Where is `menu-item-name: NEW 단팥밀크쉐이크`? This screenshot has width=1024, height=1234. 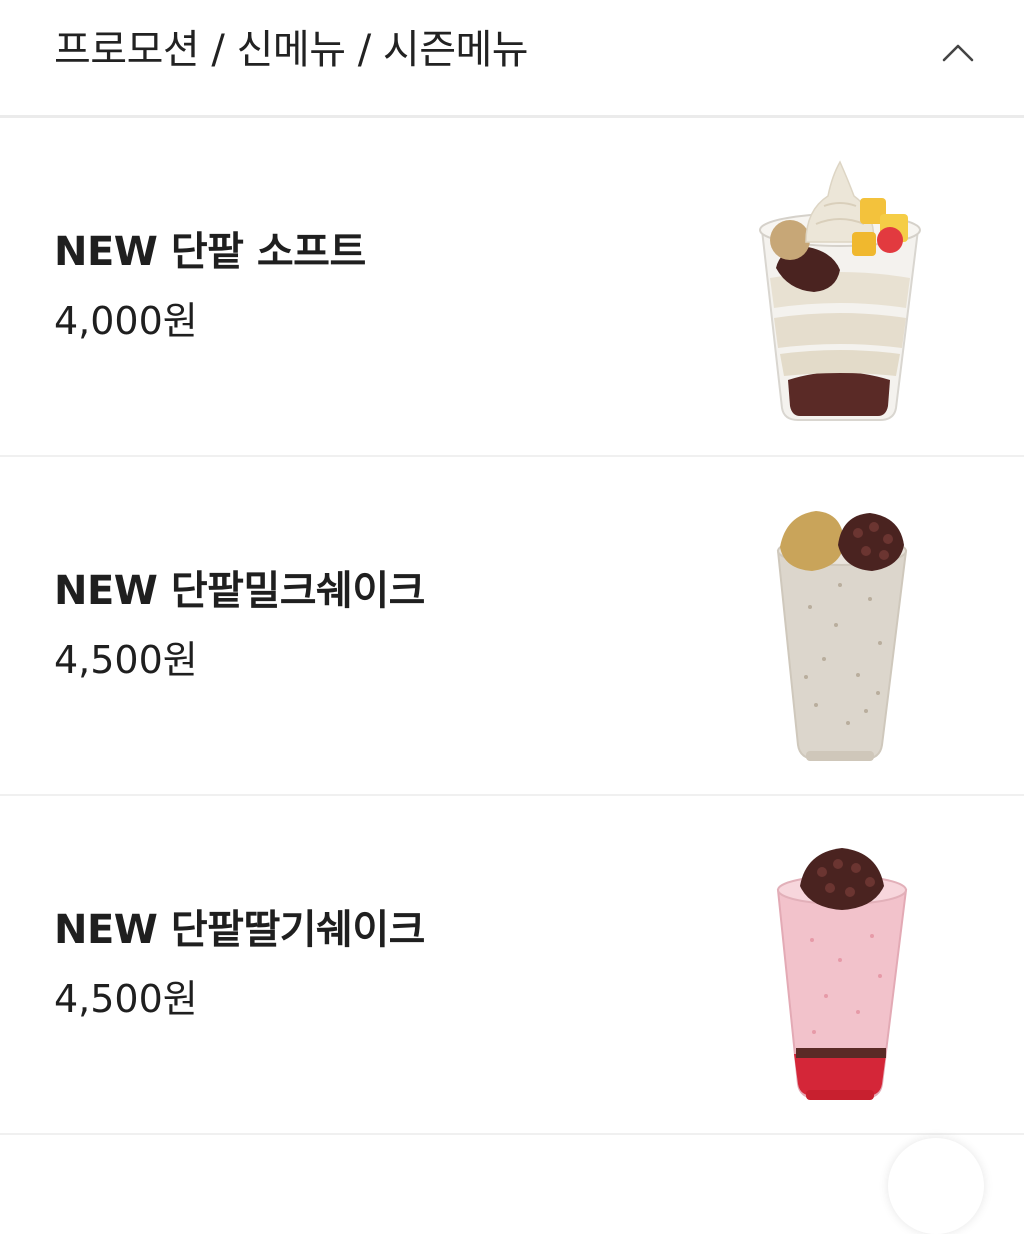 menu-item-name: NEW 단팥밀크쉐이크 is located at coordinates (239, 591).